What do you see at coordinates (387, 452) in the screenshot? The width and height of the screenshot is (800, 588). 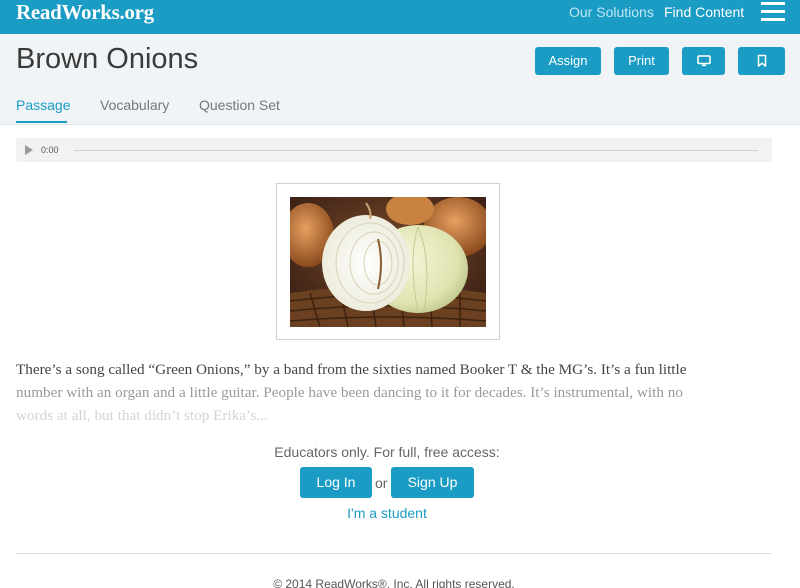 I see `educators-access-prompt: Educators only. For full, free access:` at bounding box center [387, 452].